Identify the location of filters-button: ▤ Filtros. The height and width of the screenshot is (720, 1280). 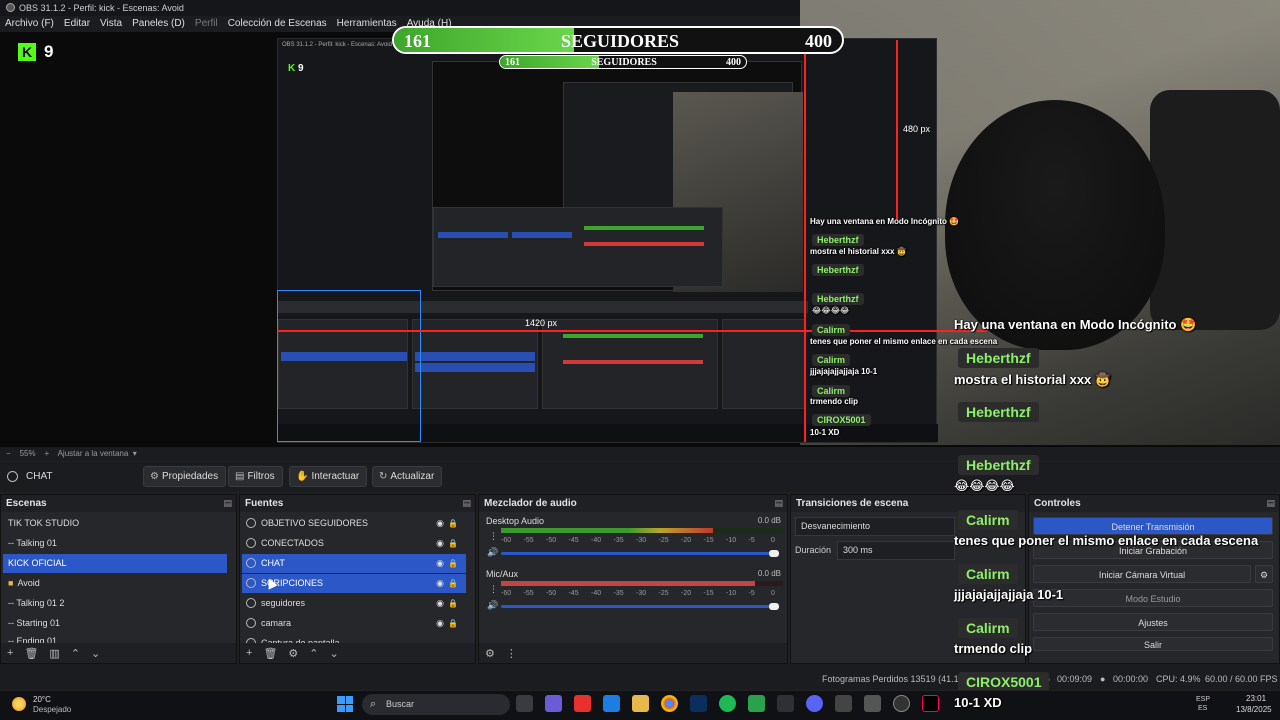
(255, 476).